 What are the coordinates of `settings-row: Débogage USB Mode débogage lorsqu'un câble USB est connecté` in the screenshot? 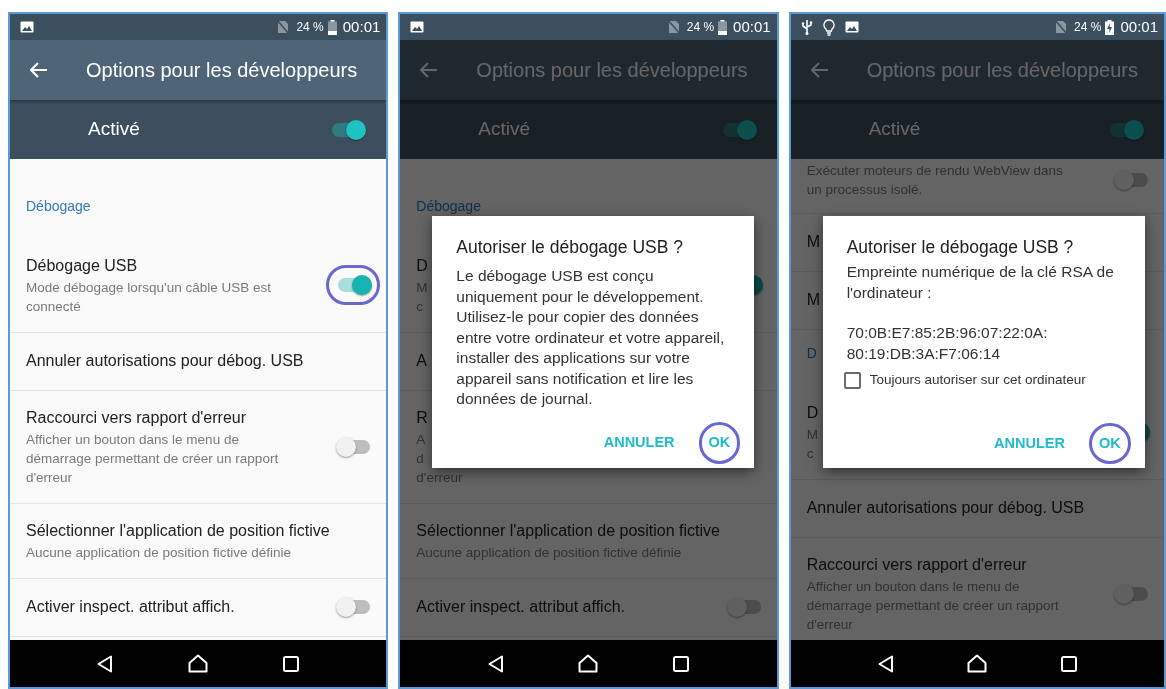 It's located at (198, 286).